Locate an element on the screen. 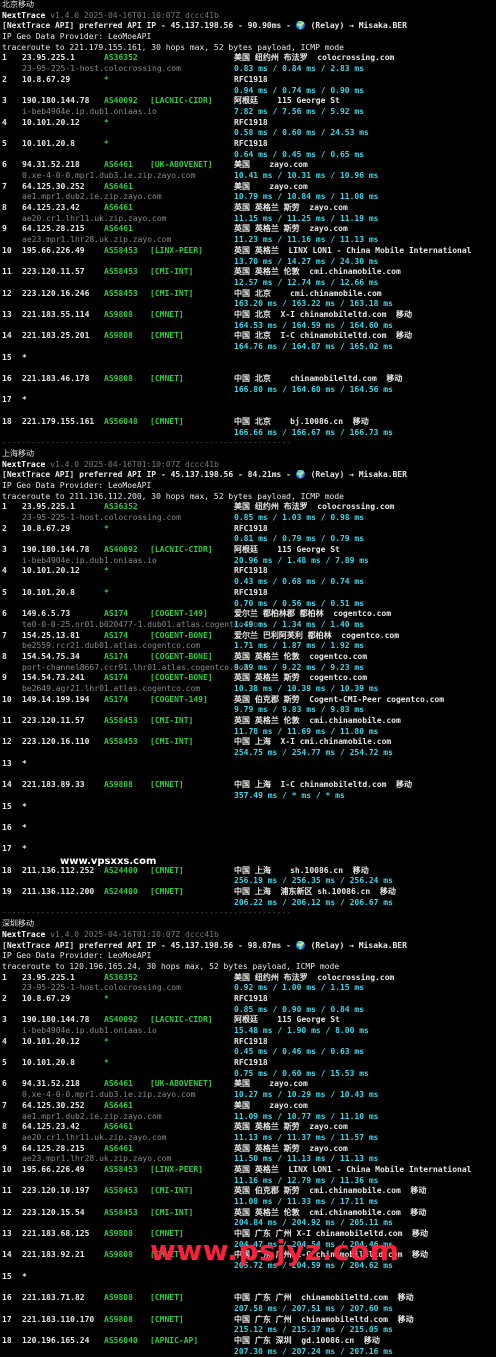 The image size is (496, 1357). hop-ip: * is located at coordinates (24, 400).